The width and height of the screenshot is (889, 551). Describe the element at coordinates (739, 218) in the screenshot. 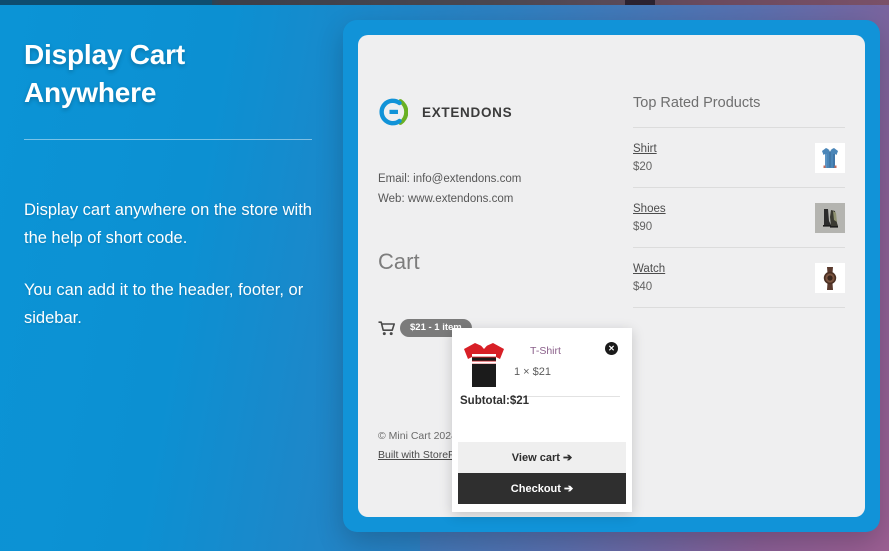

I see `top-rated-item: Shoes $90` at that location.